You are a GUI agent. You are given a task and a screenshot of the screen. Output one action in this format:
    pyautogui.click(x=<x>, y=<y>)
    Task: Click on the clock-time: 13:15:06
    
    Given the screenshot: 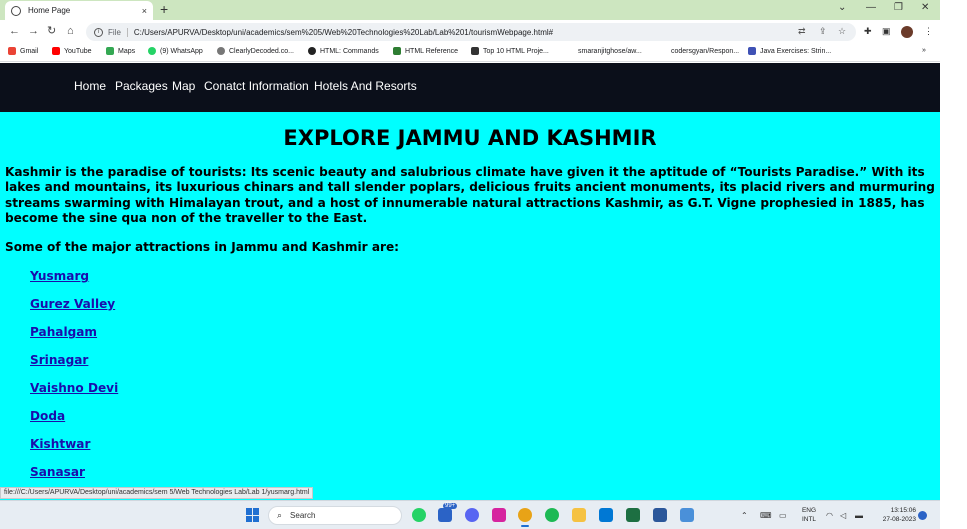 What is the action you would take?
    pyautogui.click(x=903, y=510)
    